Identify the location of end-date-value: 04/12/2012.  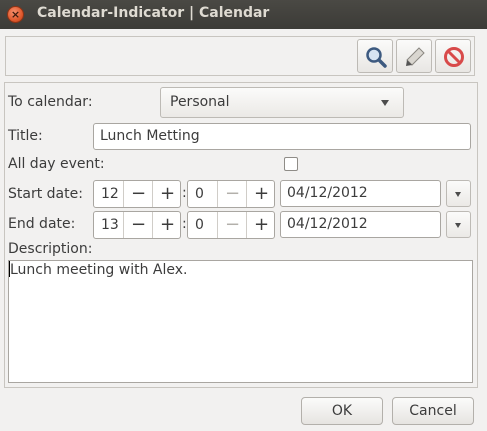
(327, 224).